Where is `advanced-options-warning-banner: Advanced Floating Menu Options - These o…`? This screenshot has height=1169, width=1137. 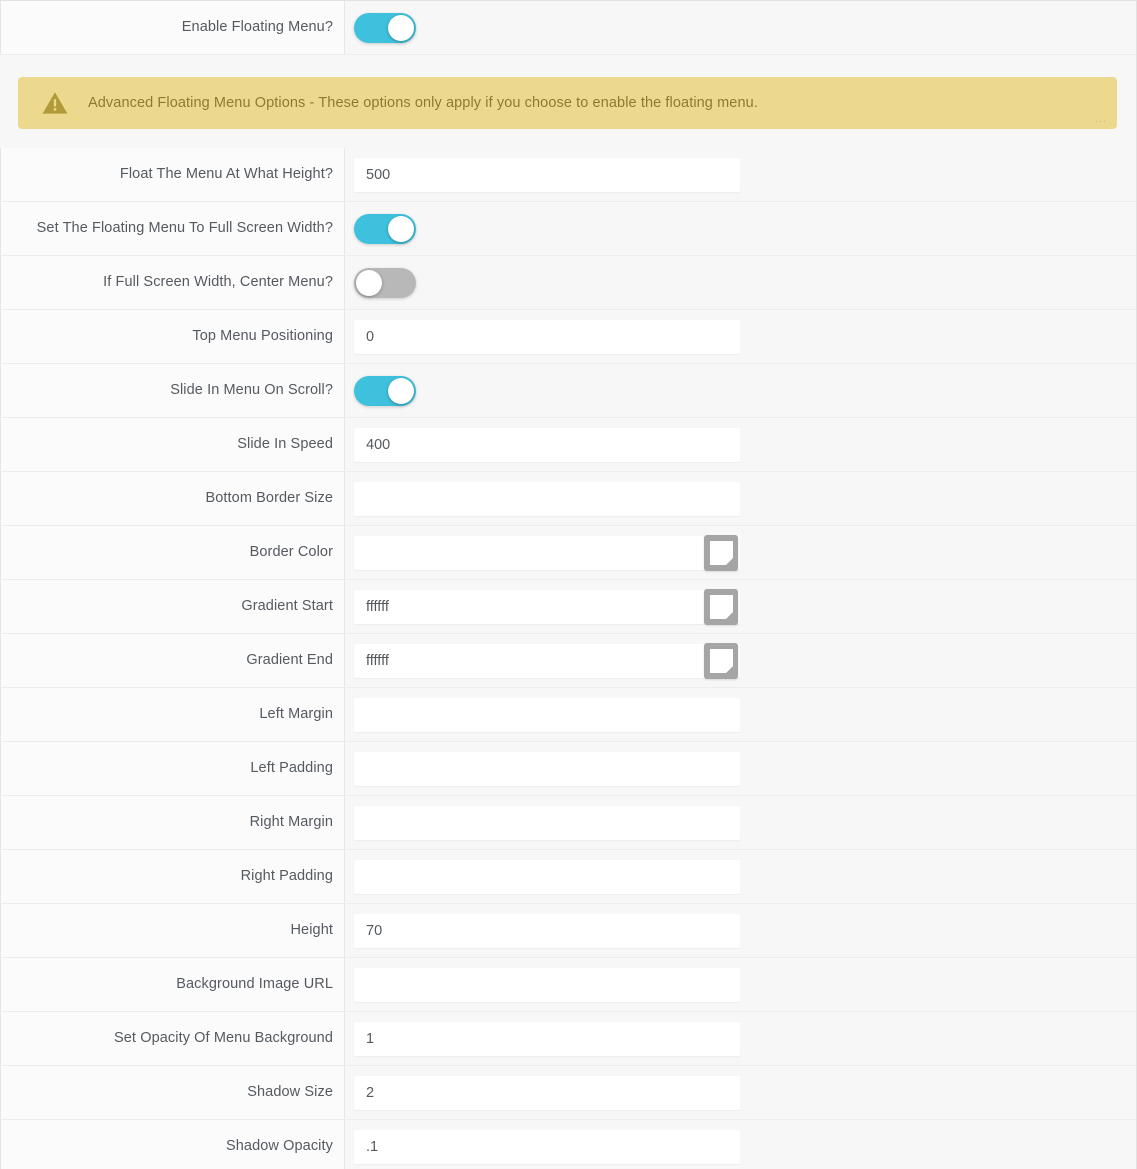 advanced-options-warning-banner: Advanced Floating Menu Options - These o… is located at coordinates (567, 103).